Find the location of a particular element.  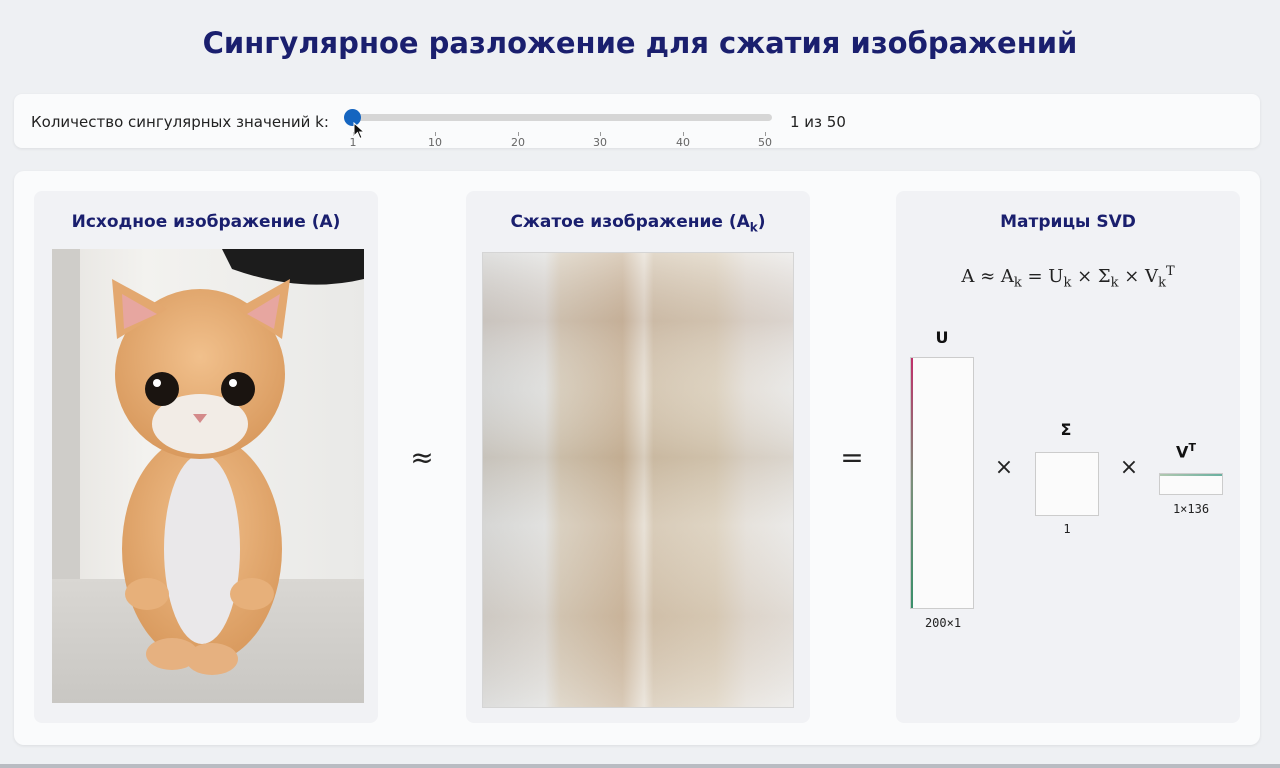

formula-part: × Σ is located at coordinates (1091, 276).